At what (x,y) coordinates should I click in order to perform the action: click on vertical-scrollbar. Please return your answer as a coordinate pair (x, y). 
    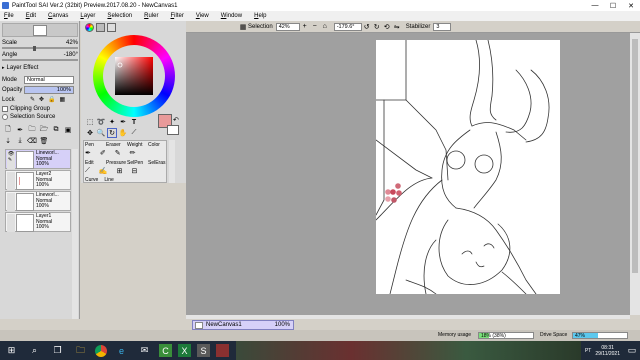
    Looking at the image, I should click on (635, 174).